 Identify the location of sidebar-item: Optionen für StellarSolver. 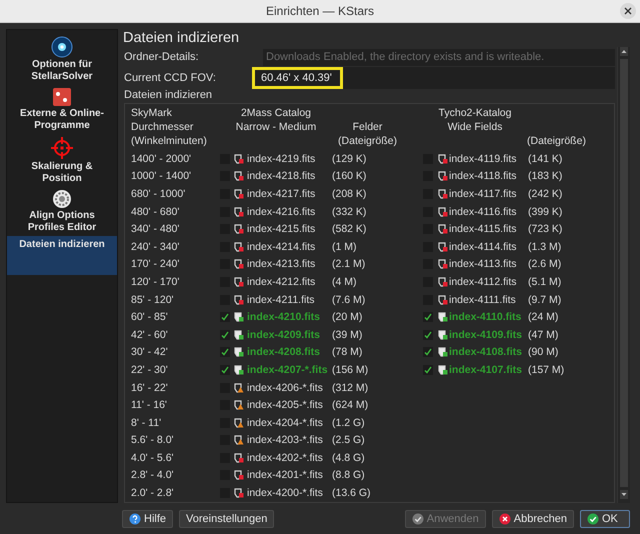
(62, 59).